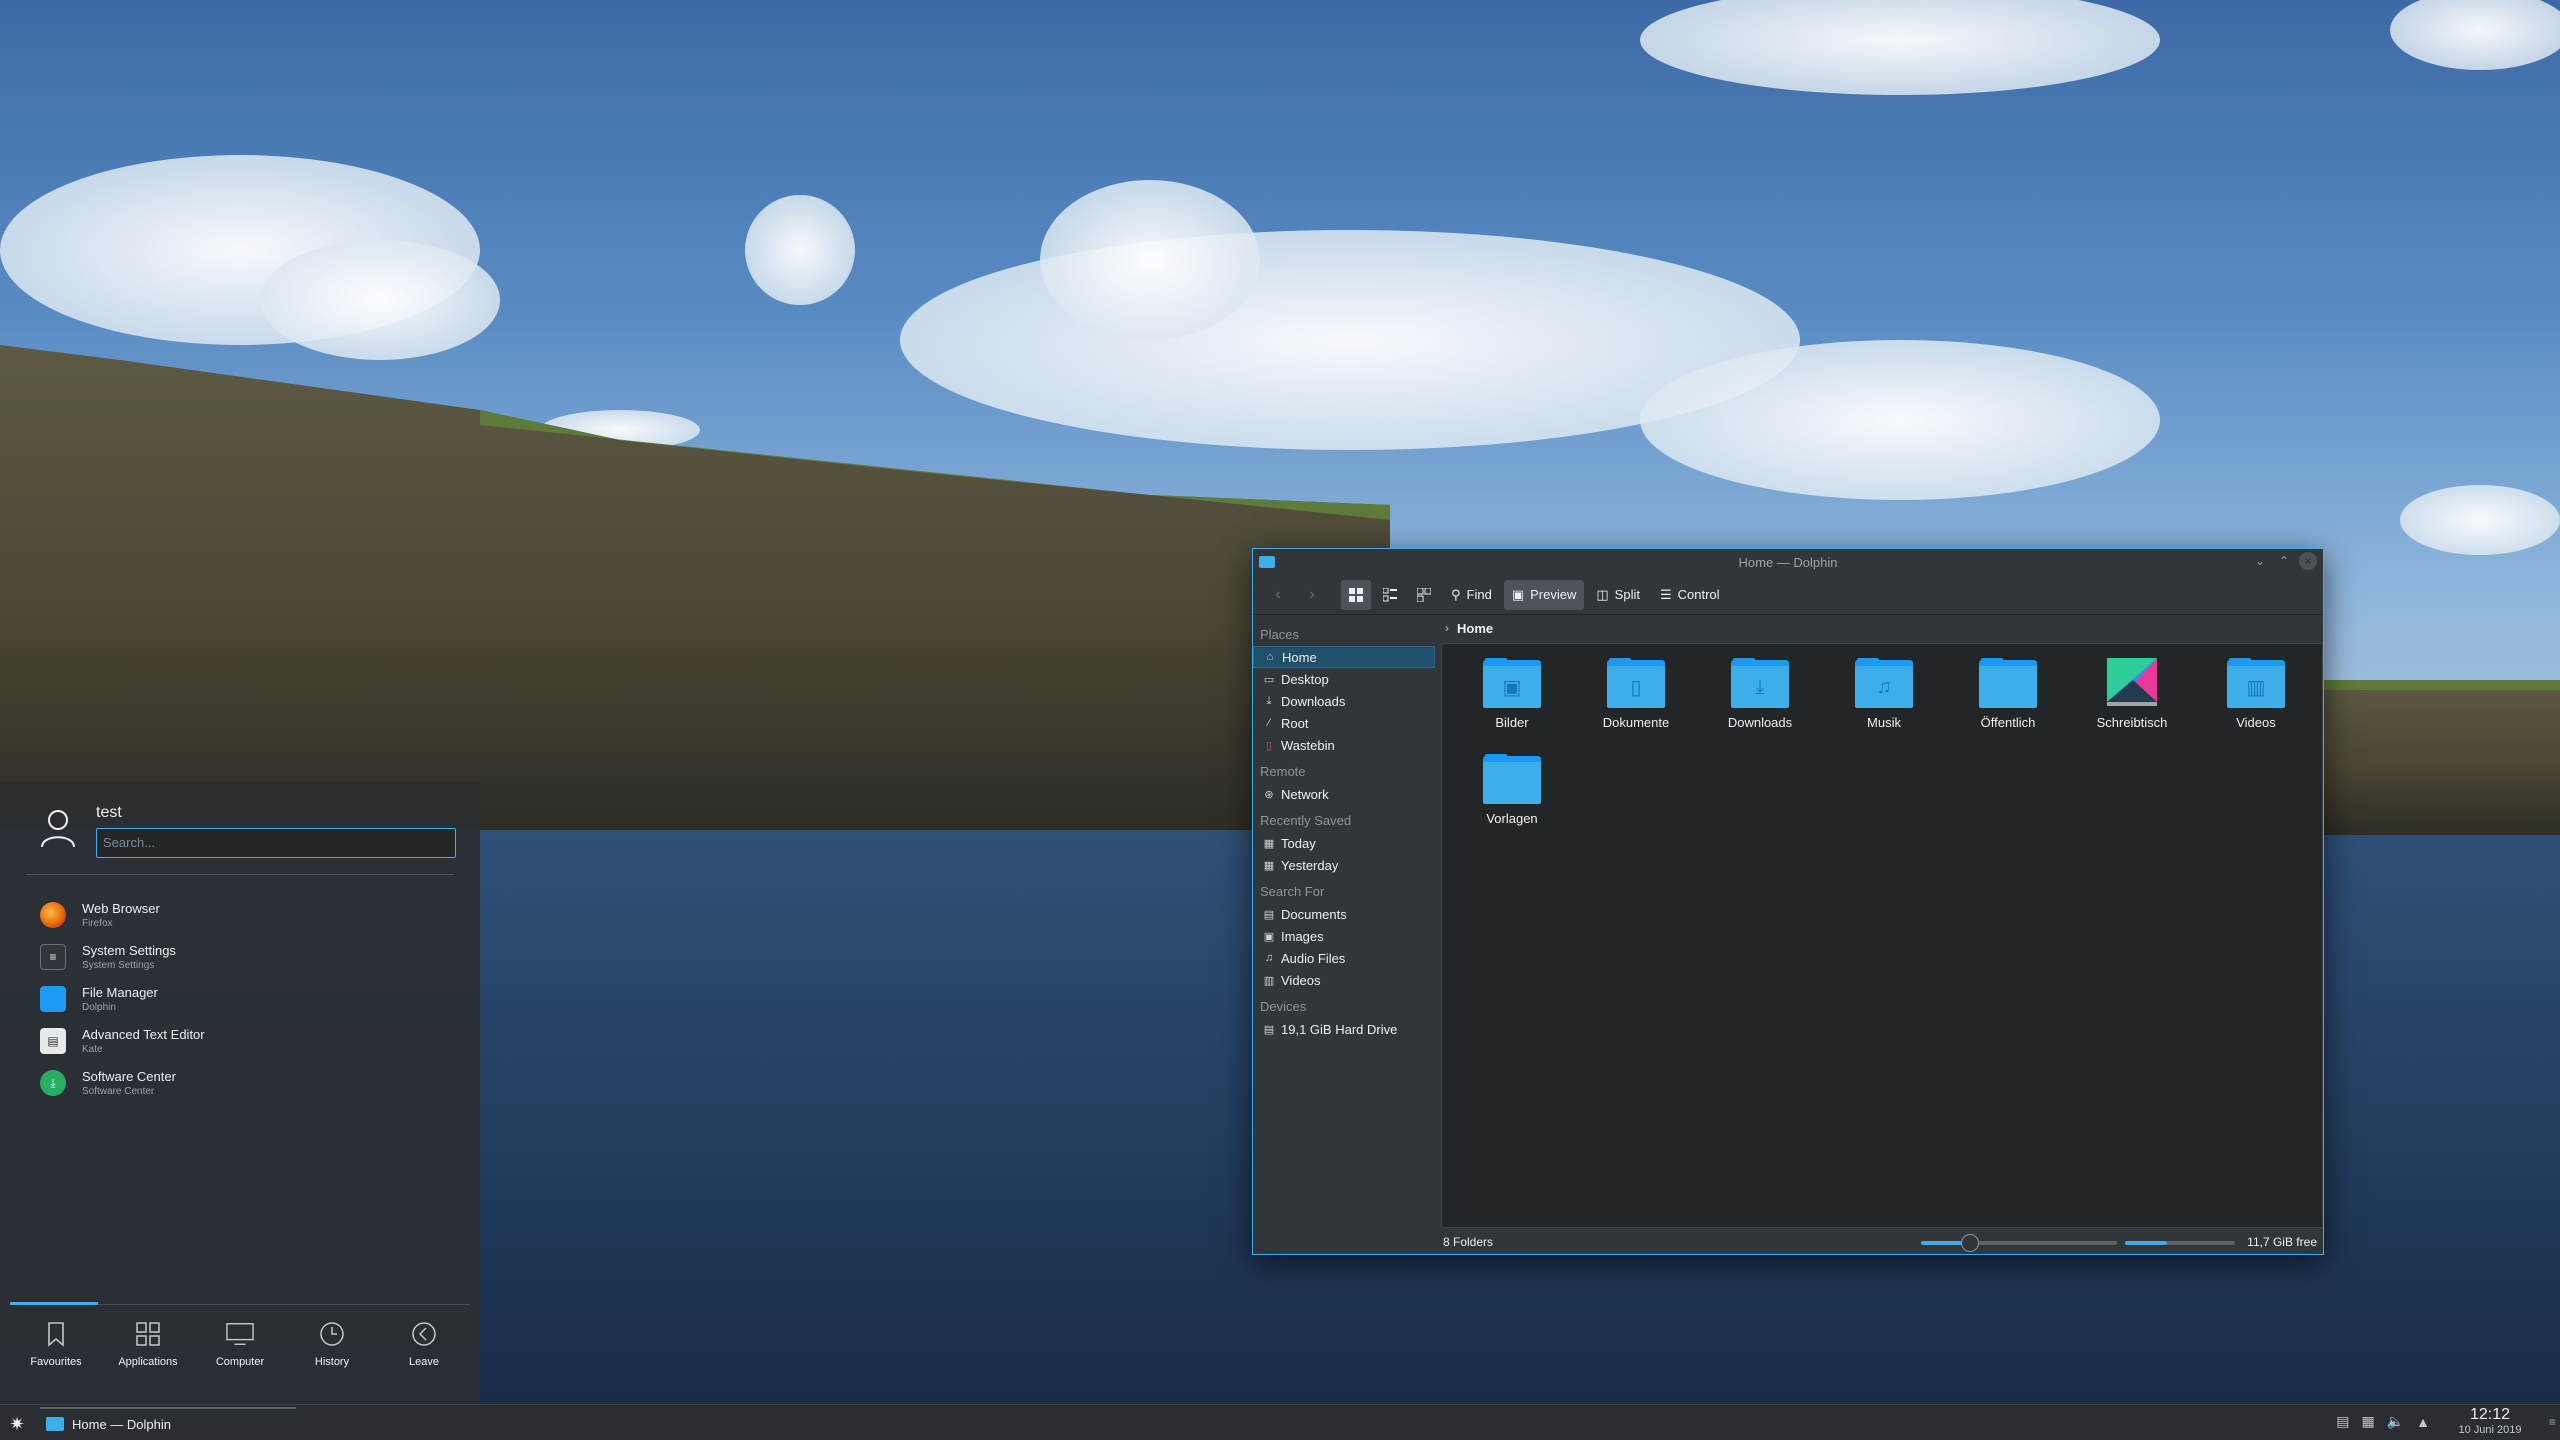 Image resolution: width=2560 pixels, height=1440 pixels. I want to click on favourite-item: ≡ System Settings System Settings, so click(250, 957).